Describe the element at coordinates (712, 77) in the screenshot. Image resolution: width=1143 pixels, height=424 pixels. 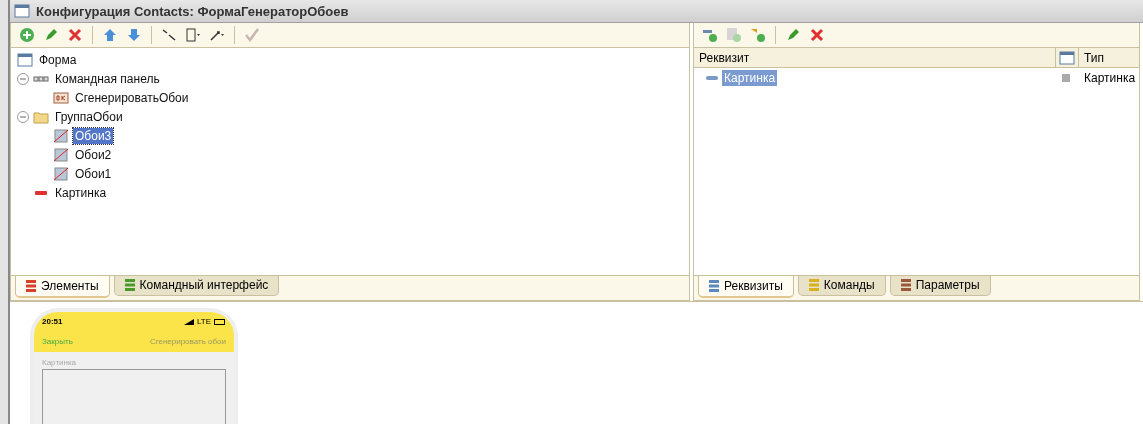
I see `attribute-icon` at that location.